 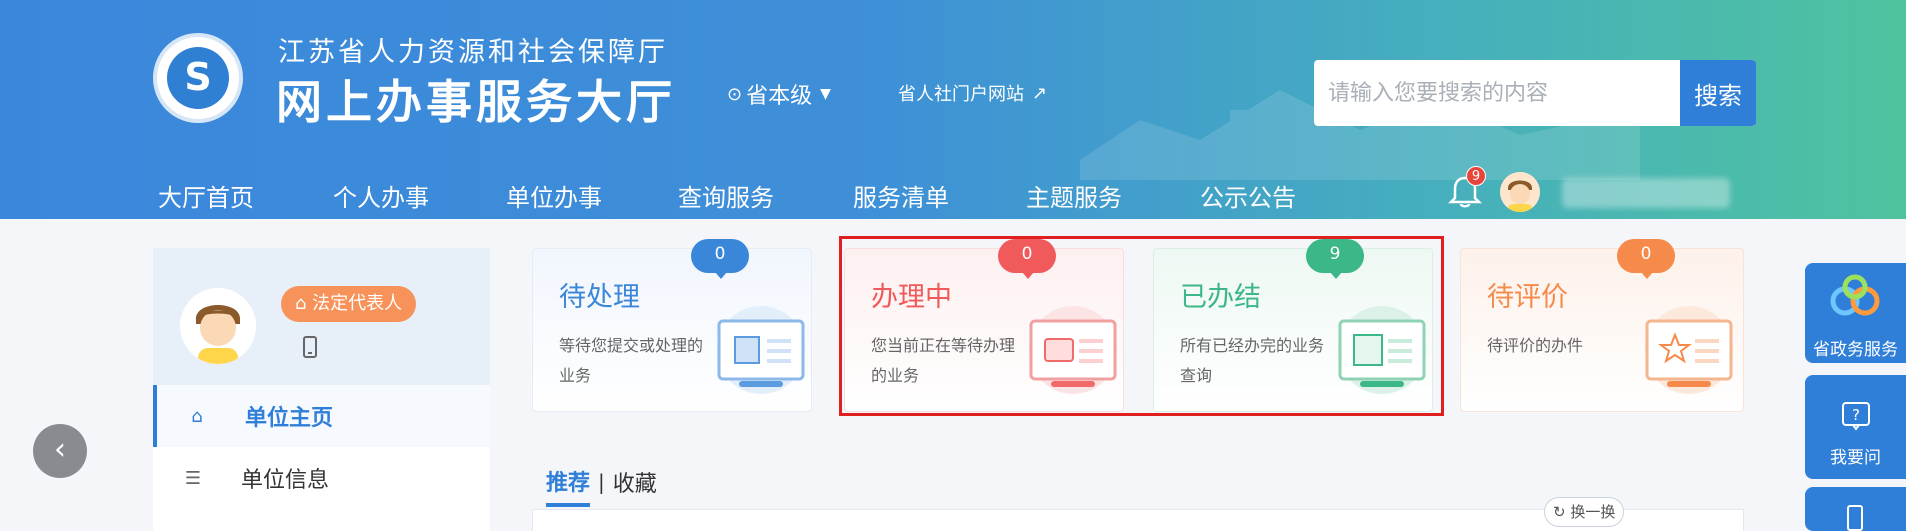 What do you see at coordinates (1602, 325) in the screenshot?
I see `card-to-evaluate: 0 待评价 待评价的办件` at bounding box center [1602, 325].